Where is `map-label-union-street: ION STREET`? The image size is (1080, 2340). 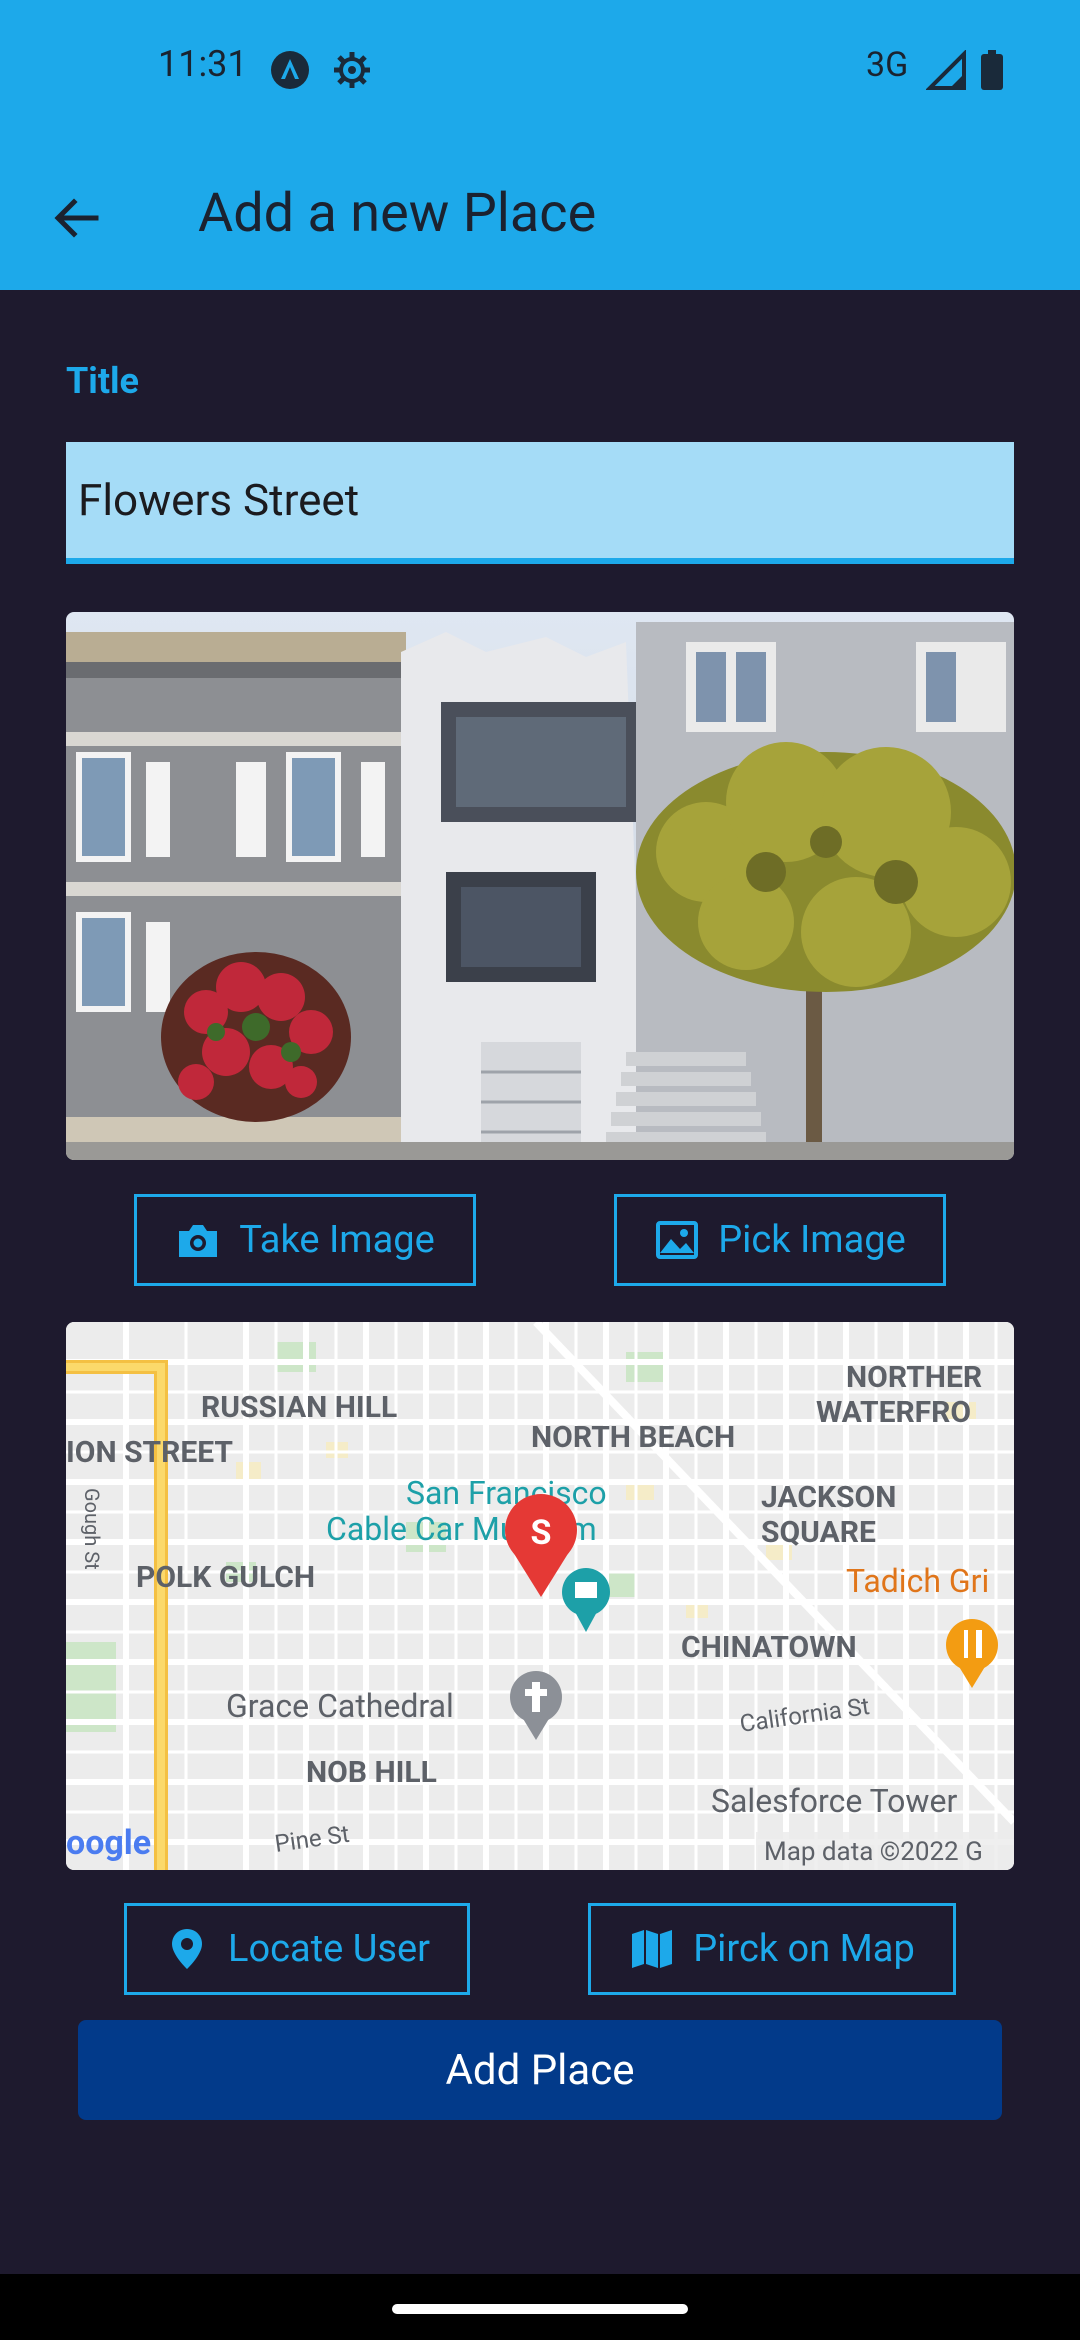 map-label-union-street: ION STREET is located at coordinates (149, 1452).